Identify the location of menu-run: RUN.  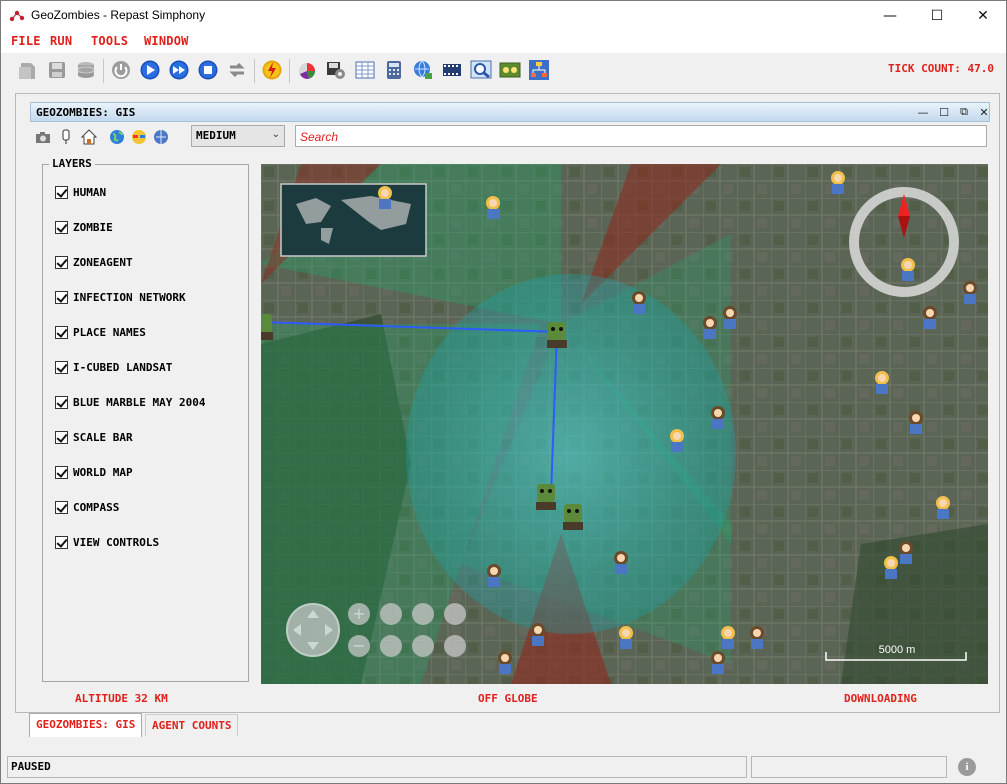
(61, 41).